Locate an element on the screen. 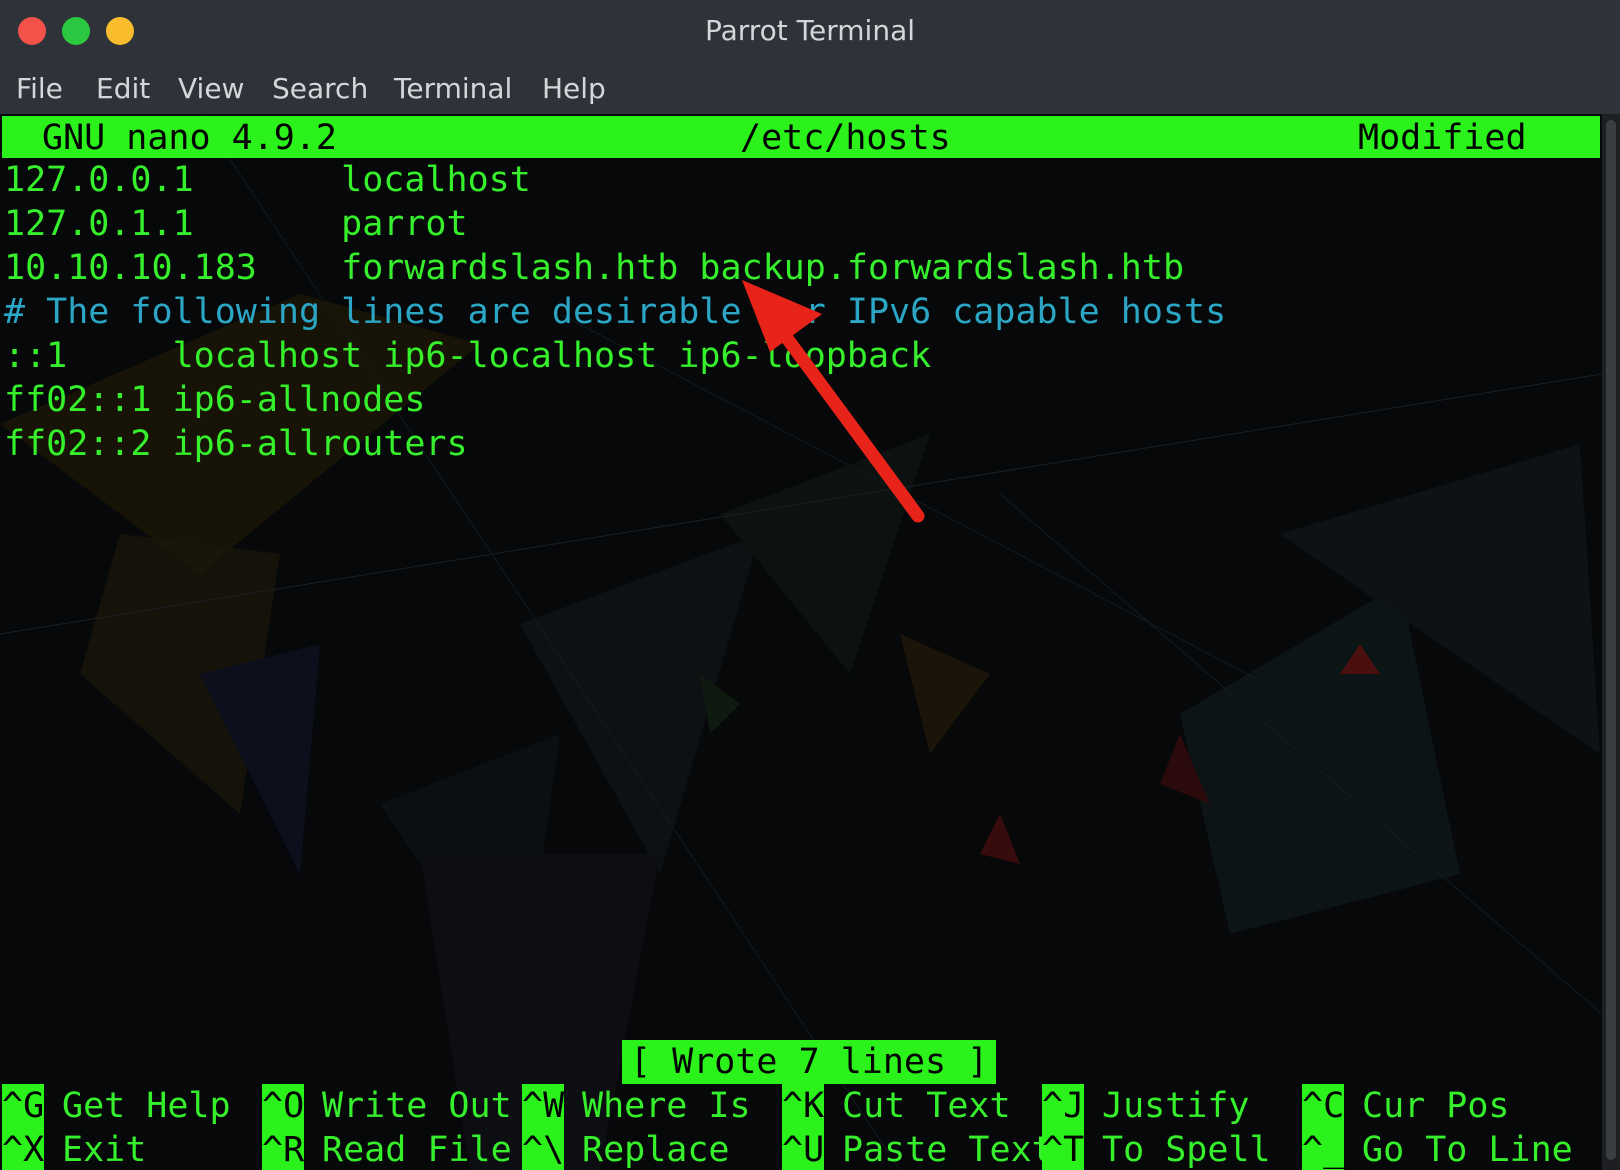 The image size is (1620, 1170). shortcut-write-out: ^O Write Out is located at coordinates (387, 1106).